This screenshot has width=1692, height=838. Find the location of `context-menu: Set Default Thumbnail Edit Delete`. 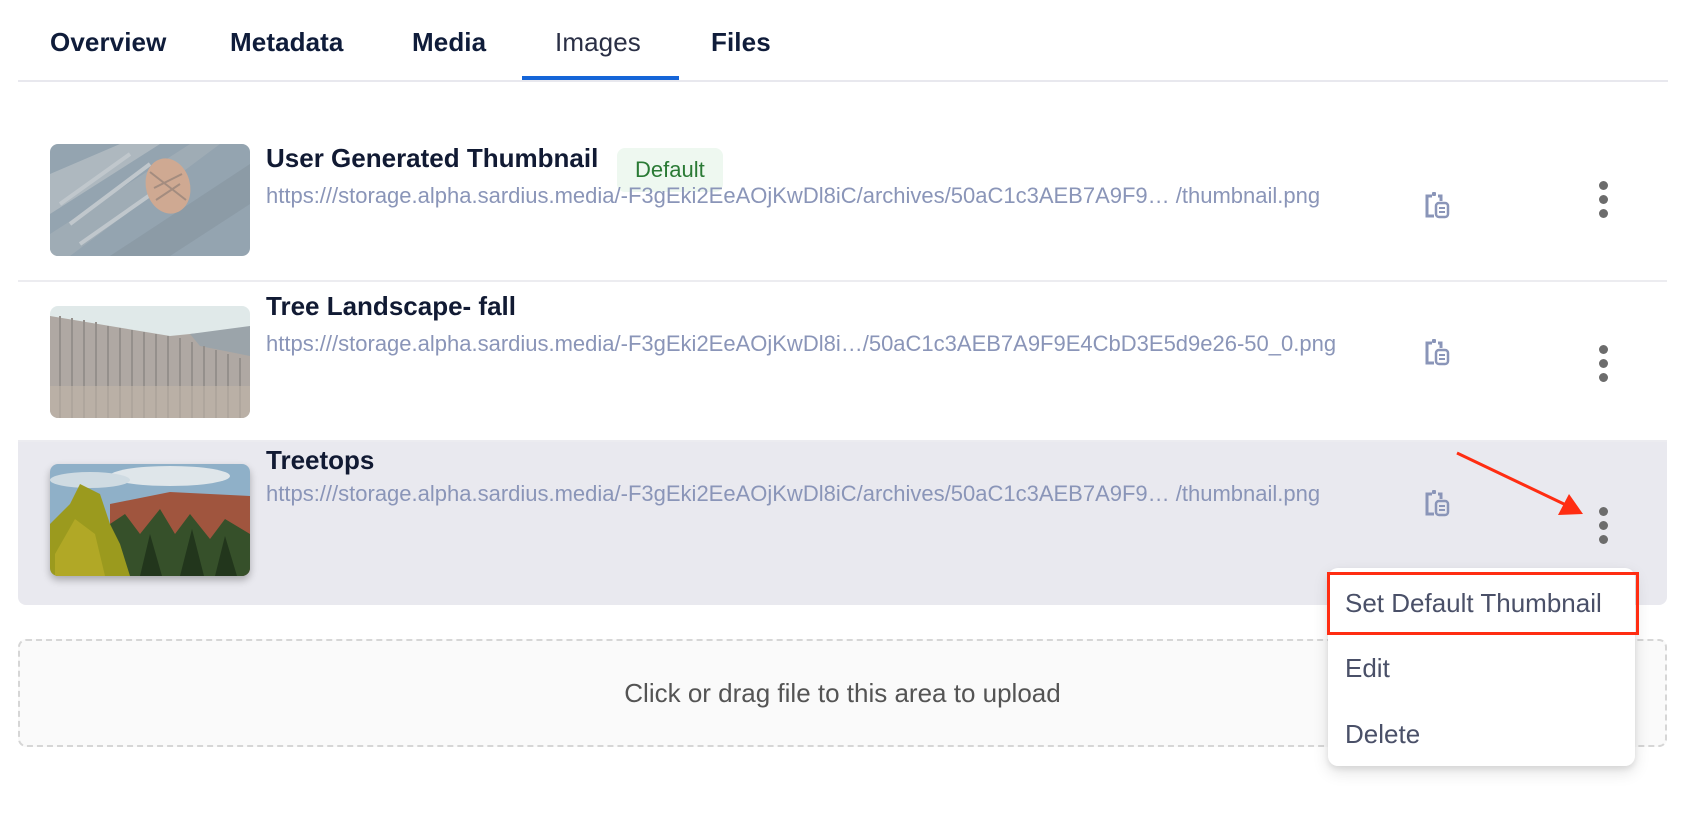

context-menu: Set Default Thumbnail Edit Delete is located at coordinates (1481, 667).